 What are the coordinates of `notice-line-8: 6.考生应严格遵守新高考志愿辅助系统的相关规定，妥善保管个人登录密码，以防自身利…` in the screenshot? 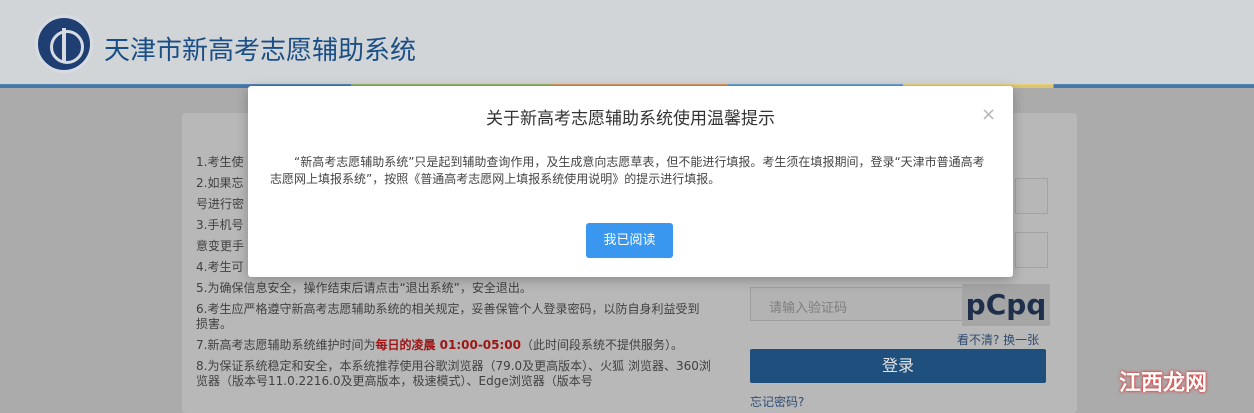 It's located at (448, 316).